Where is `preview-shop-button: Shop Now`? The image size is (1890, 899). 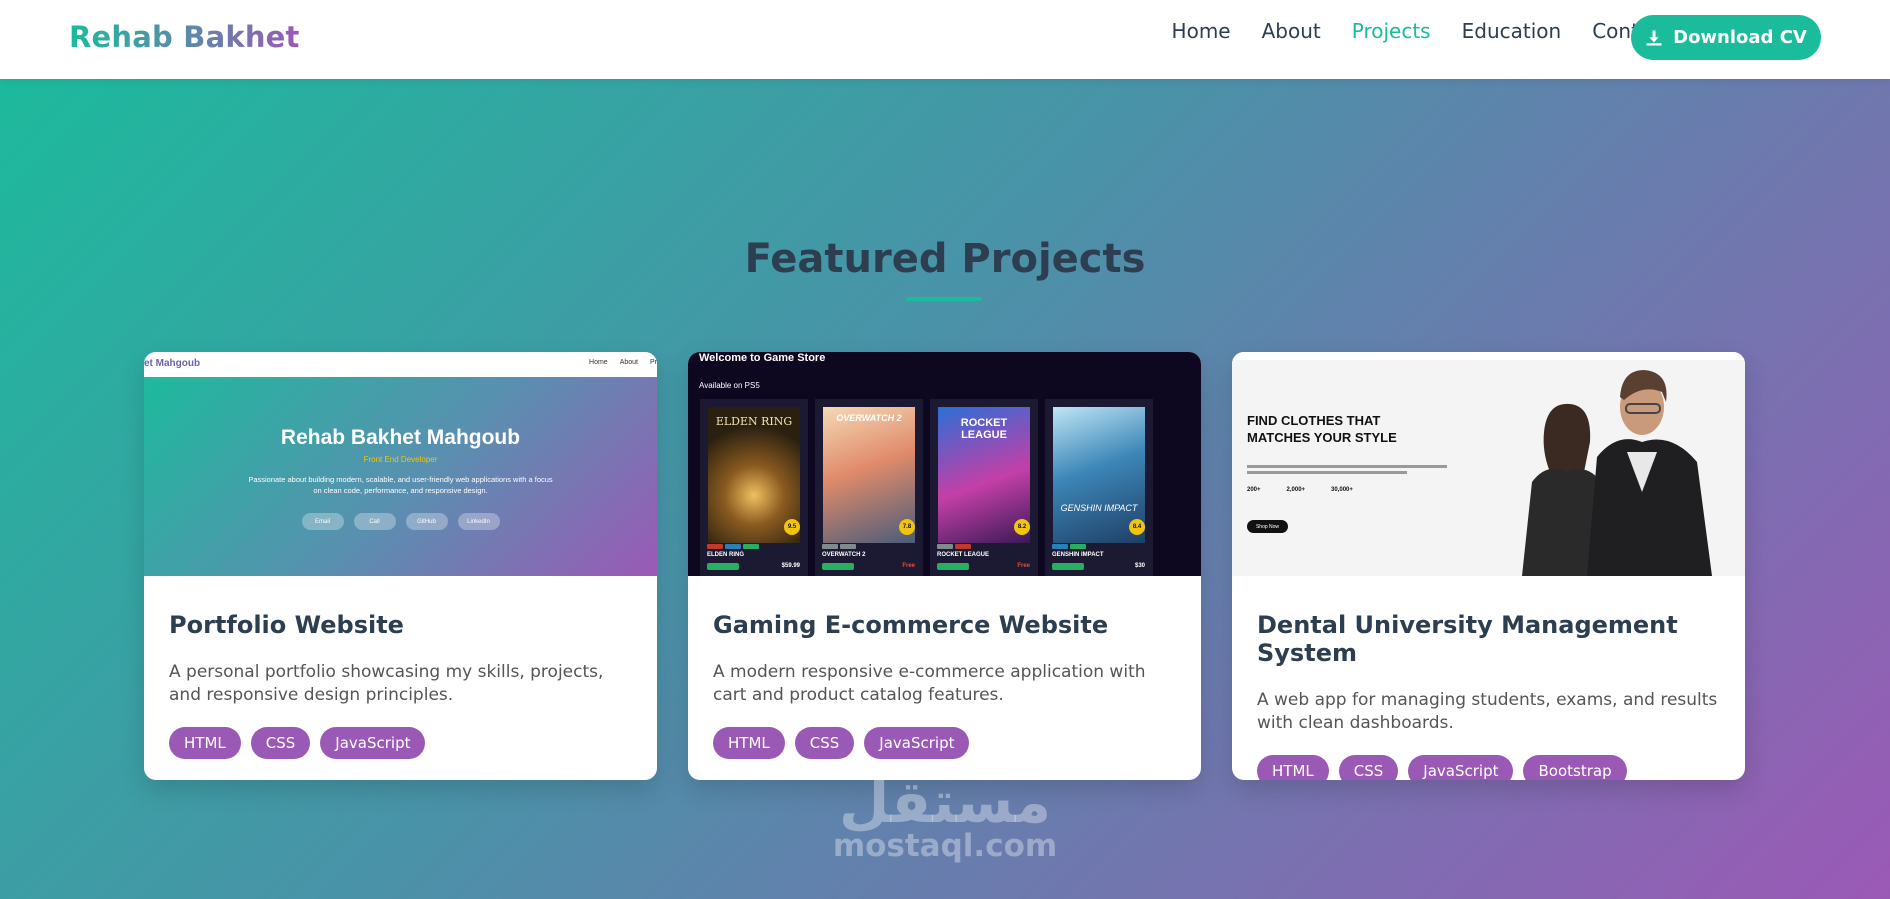 preview-shop-button: Shop Now is located at coordinates (1267, 526).